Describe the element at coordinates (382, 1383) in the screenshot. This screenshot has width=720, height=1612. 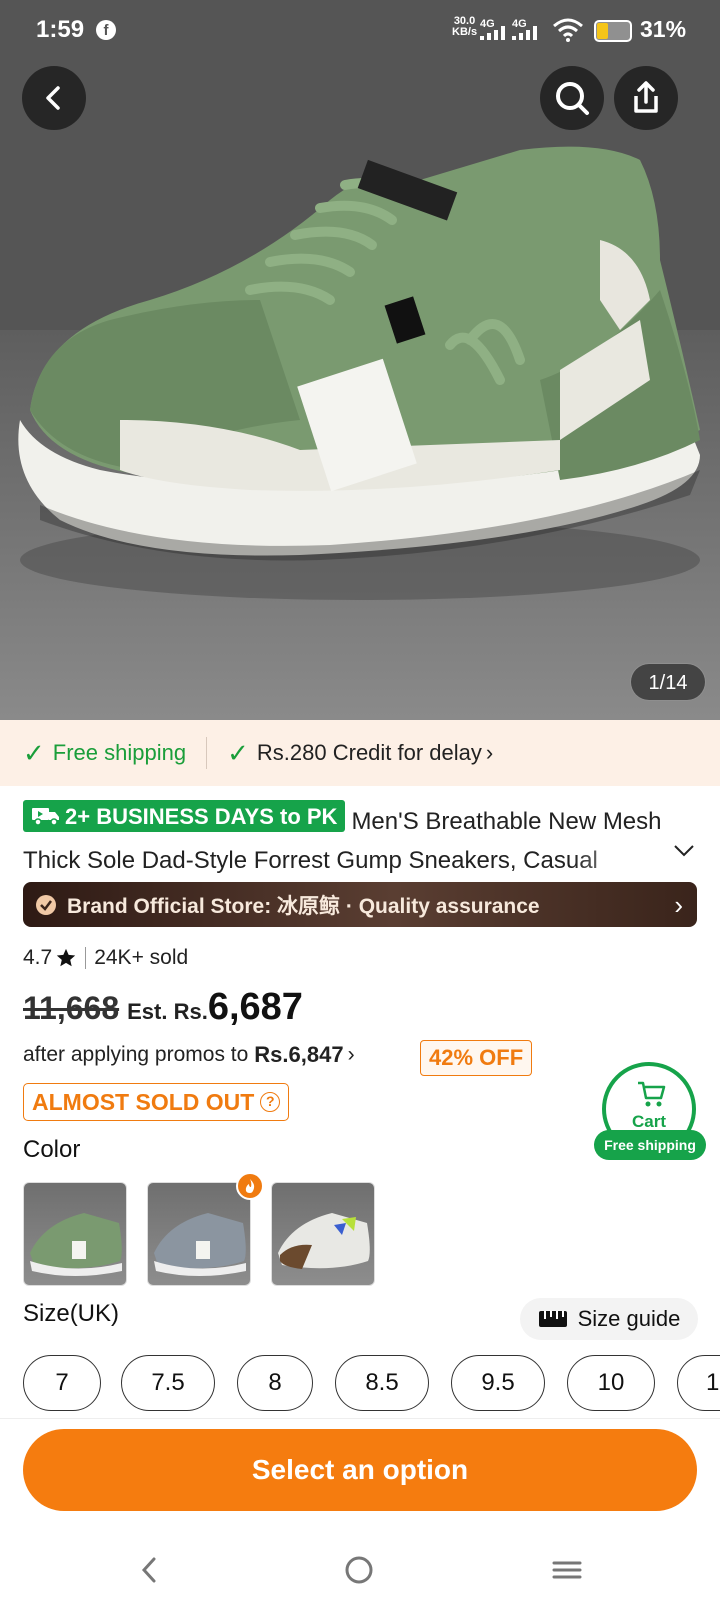
I see `size-option: 8.5` at that location.